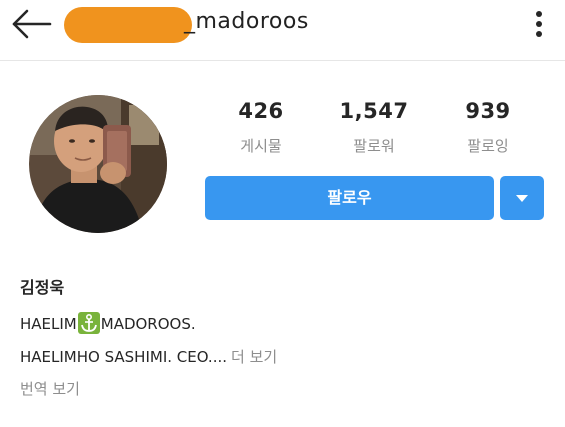  Describe the element at coordinates (488, 146) in the screenshot. I see `following-label: 팔로잉` at that location.